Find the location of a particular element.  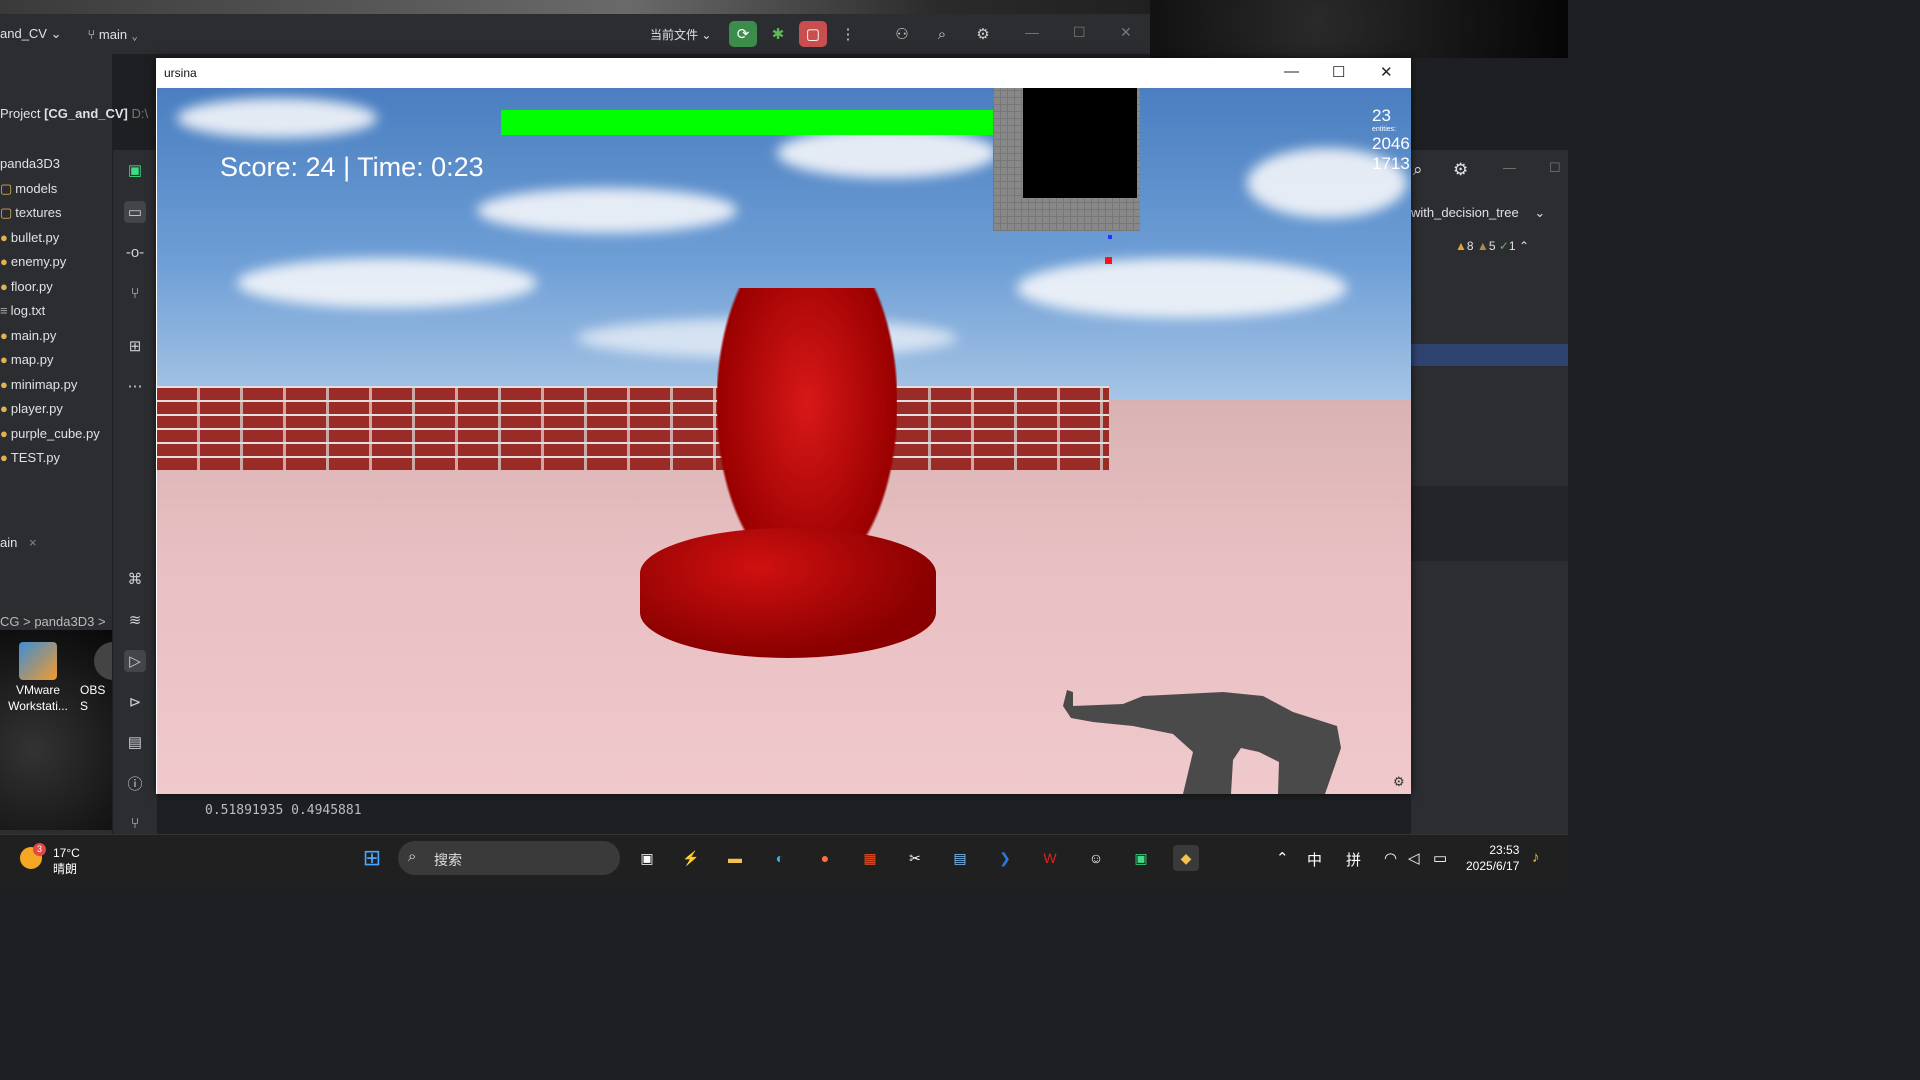

tree-item: ● minimap.py is located at coordinates (50, 385).